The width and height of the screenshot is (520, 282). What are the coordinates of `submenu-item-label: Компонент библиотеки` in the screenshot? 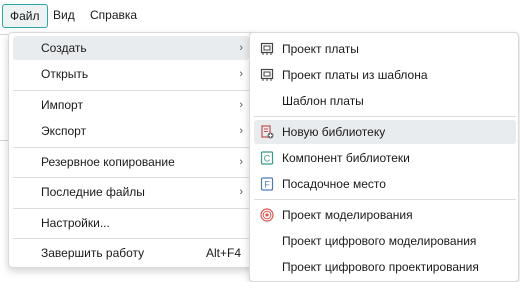 It's located at (346, 158).